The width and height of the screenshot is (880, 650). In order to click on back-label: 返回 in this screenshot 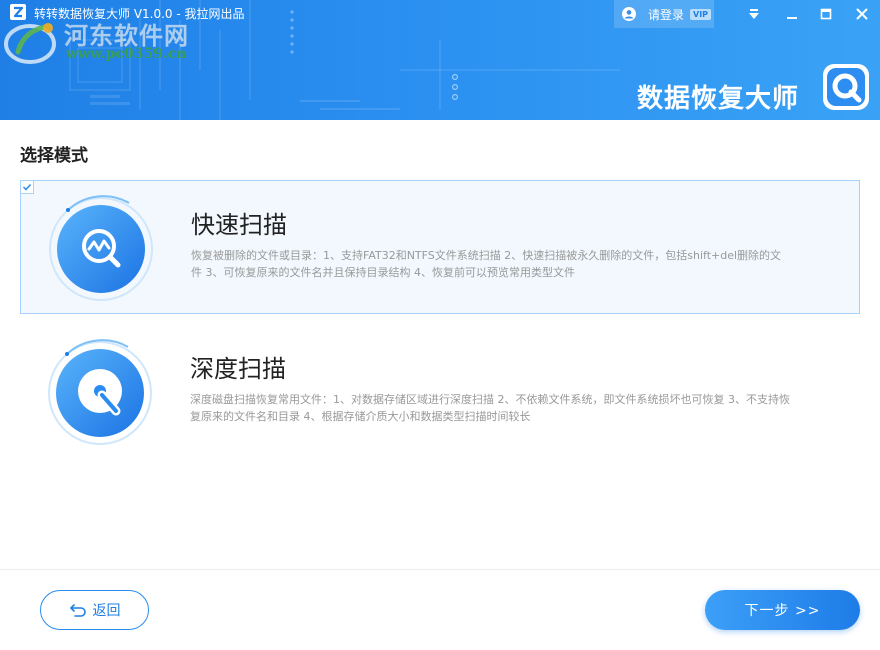, I will do `click(106, 611)`.